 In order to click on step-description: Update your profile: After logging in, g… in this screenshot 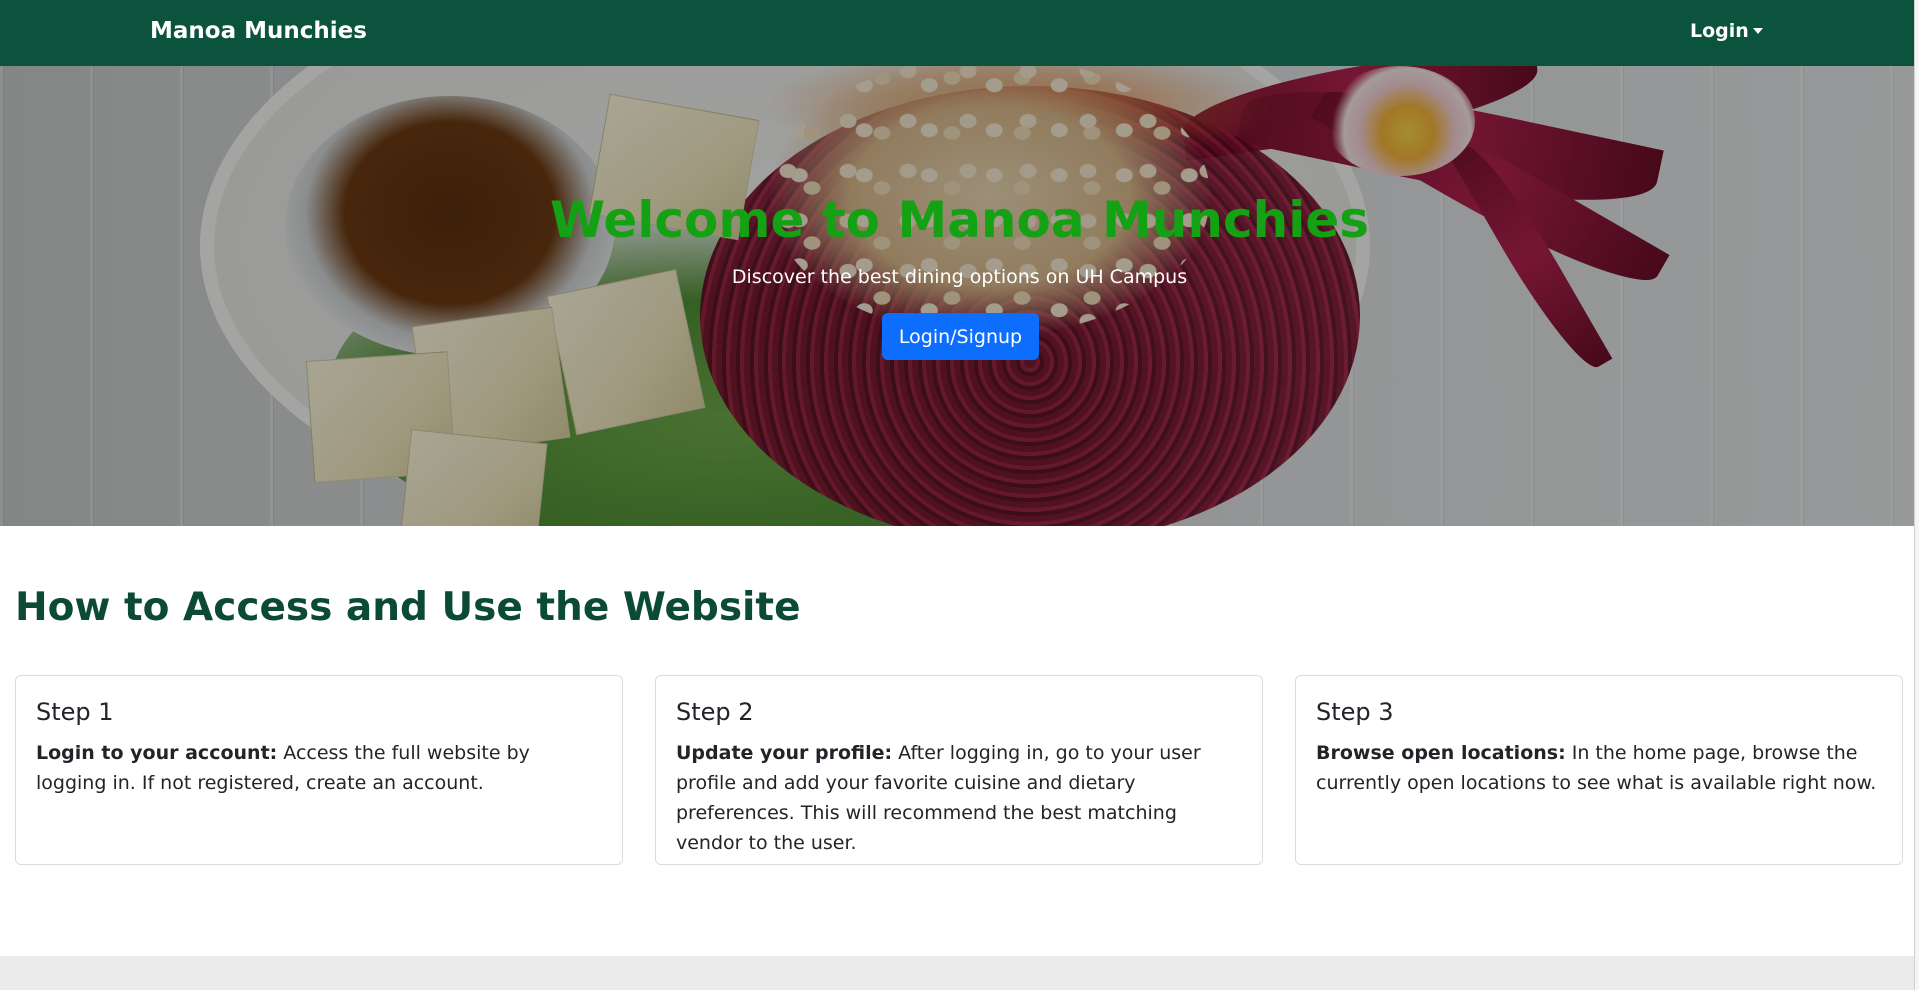, I will do `click(959, 798)`.